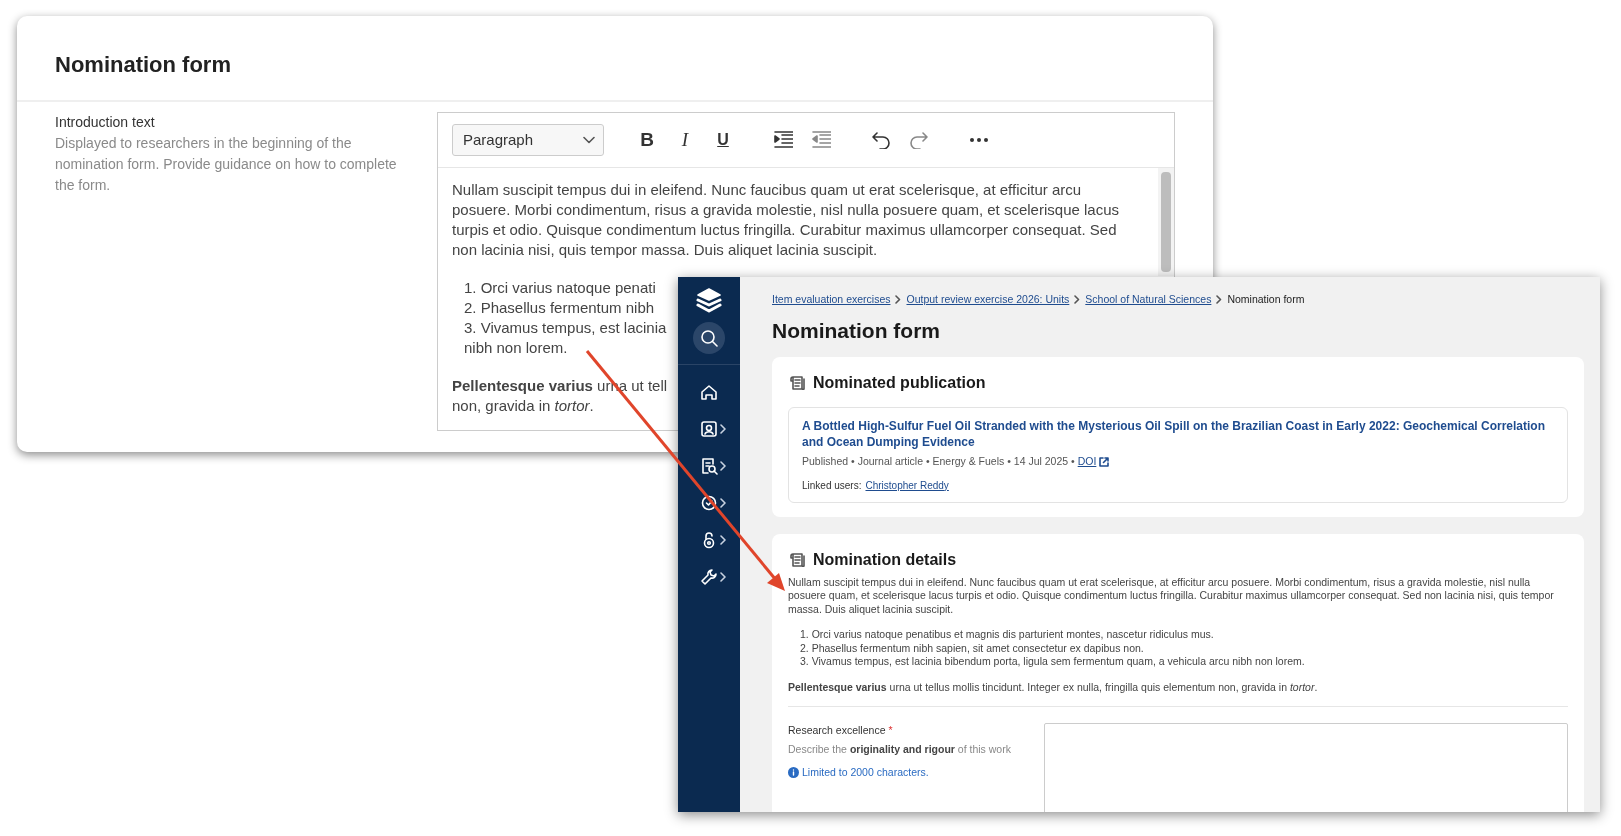 The width and height of the screenshot is (1621, 836). Describe the element at coordinates (1052, 662) in the screenshot. I see `list-item: 3. Vivamus tempus, est lacinia bibendum porta, ligula sem fermentum quam, a vehicula arcu nibh non lorem.` at that location.